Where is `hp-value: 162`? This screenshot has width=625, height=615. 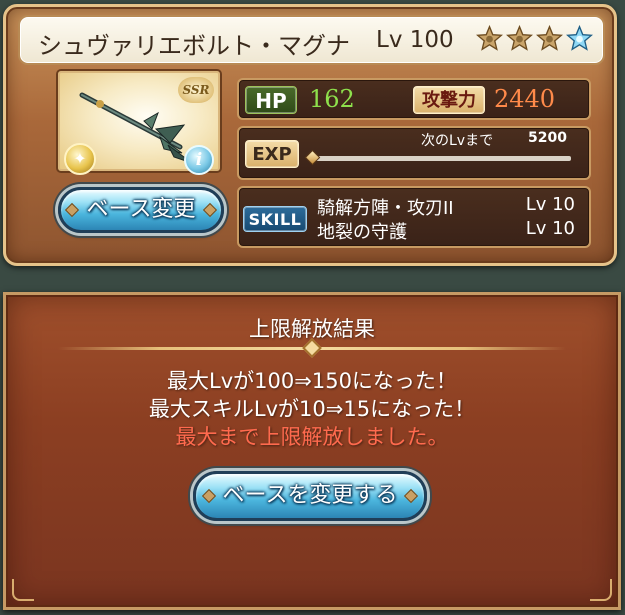
hp-value: 162 is located at coordinates (332, 99).